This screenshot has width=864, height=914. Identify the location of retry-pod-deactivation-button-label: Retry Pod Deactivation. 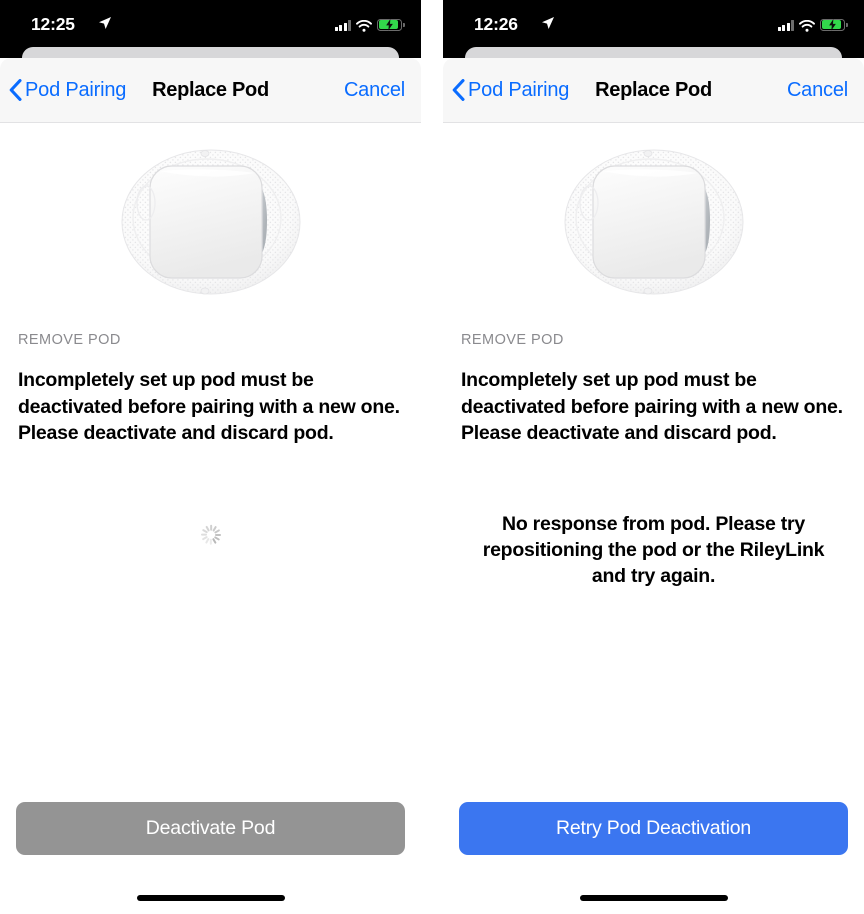
(653, 828).